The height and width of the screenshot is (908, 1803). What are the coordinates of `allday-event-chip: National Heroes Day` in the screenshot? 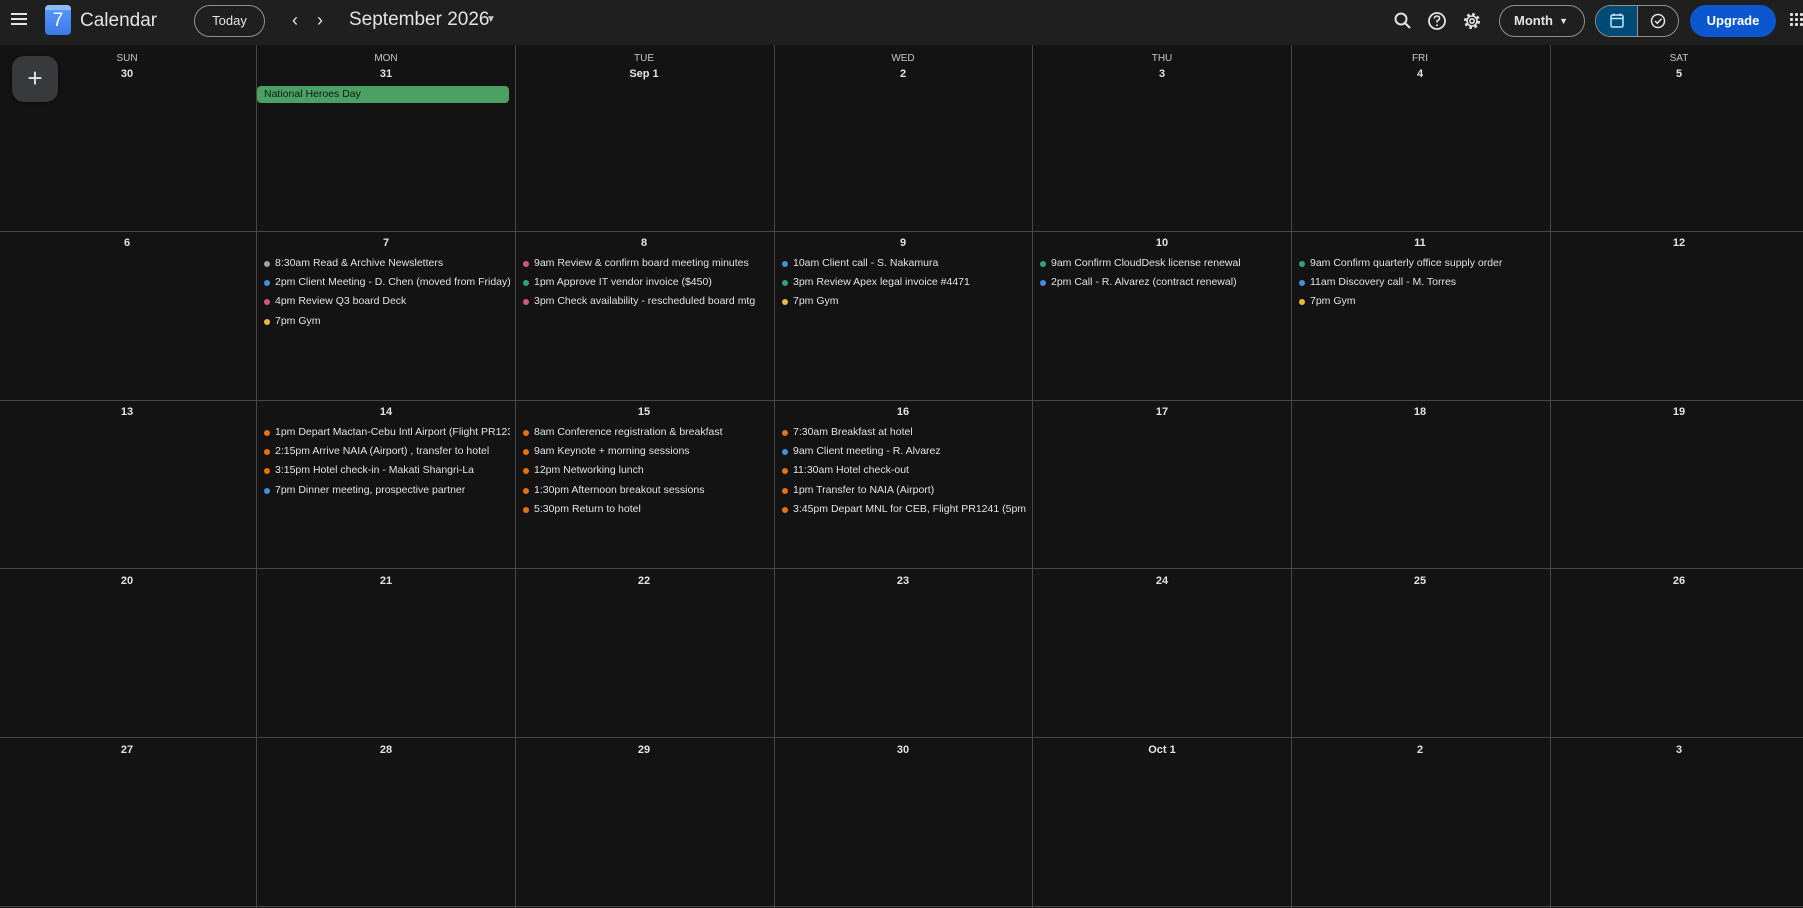 It's located at (383, 94).